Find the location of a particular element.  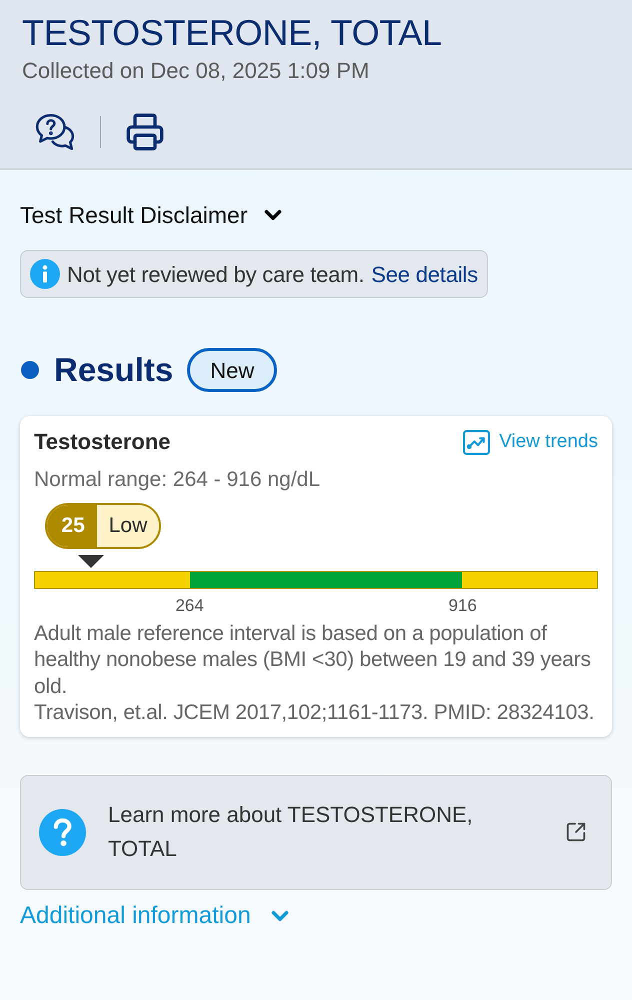

trend-chart-icon is located at coordinates (476, 442).